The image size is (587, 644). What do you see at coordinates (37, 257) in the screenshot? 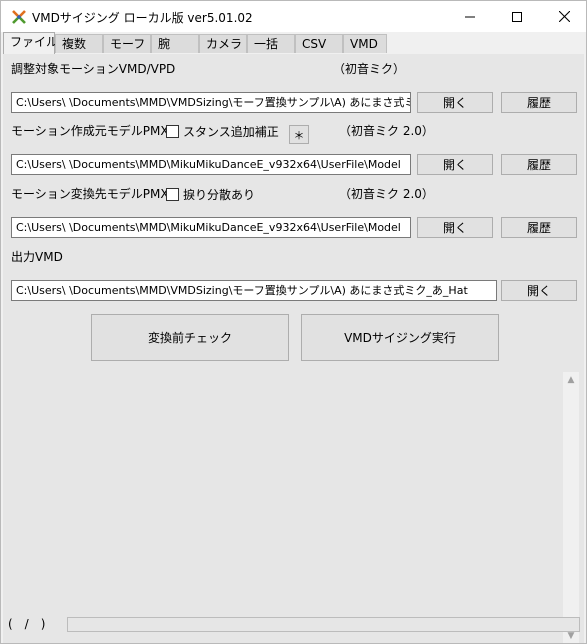
I see `output-vmd-label: 出力VMD` at bounding box center [37, 257].